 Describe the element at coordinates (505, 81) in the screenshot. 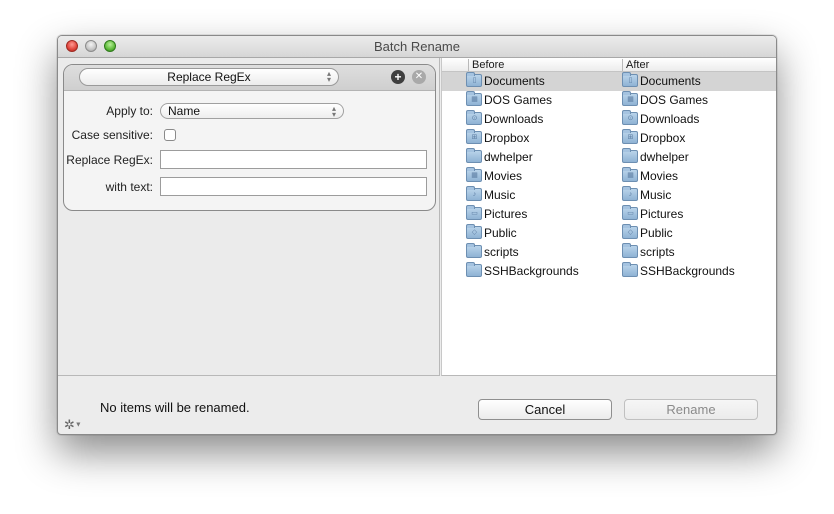

I see `cell-before: ▯ Documents` at that location.